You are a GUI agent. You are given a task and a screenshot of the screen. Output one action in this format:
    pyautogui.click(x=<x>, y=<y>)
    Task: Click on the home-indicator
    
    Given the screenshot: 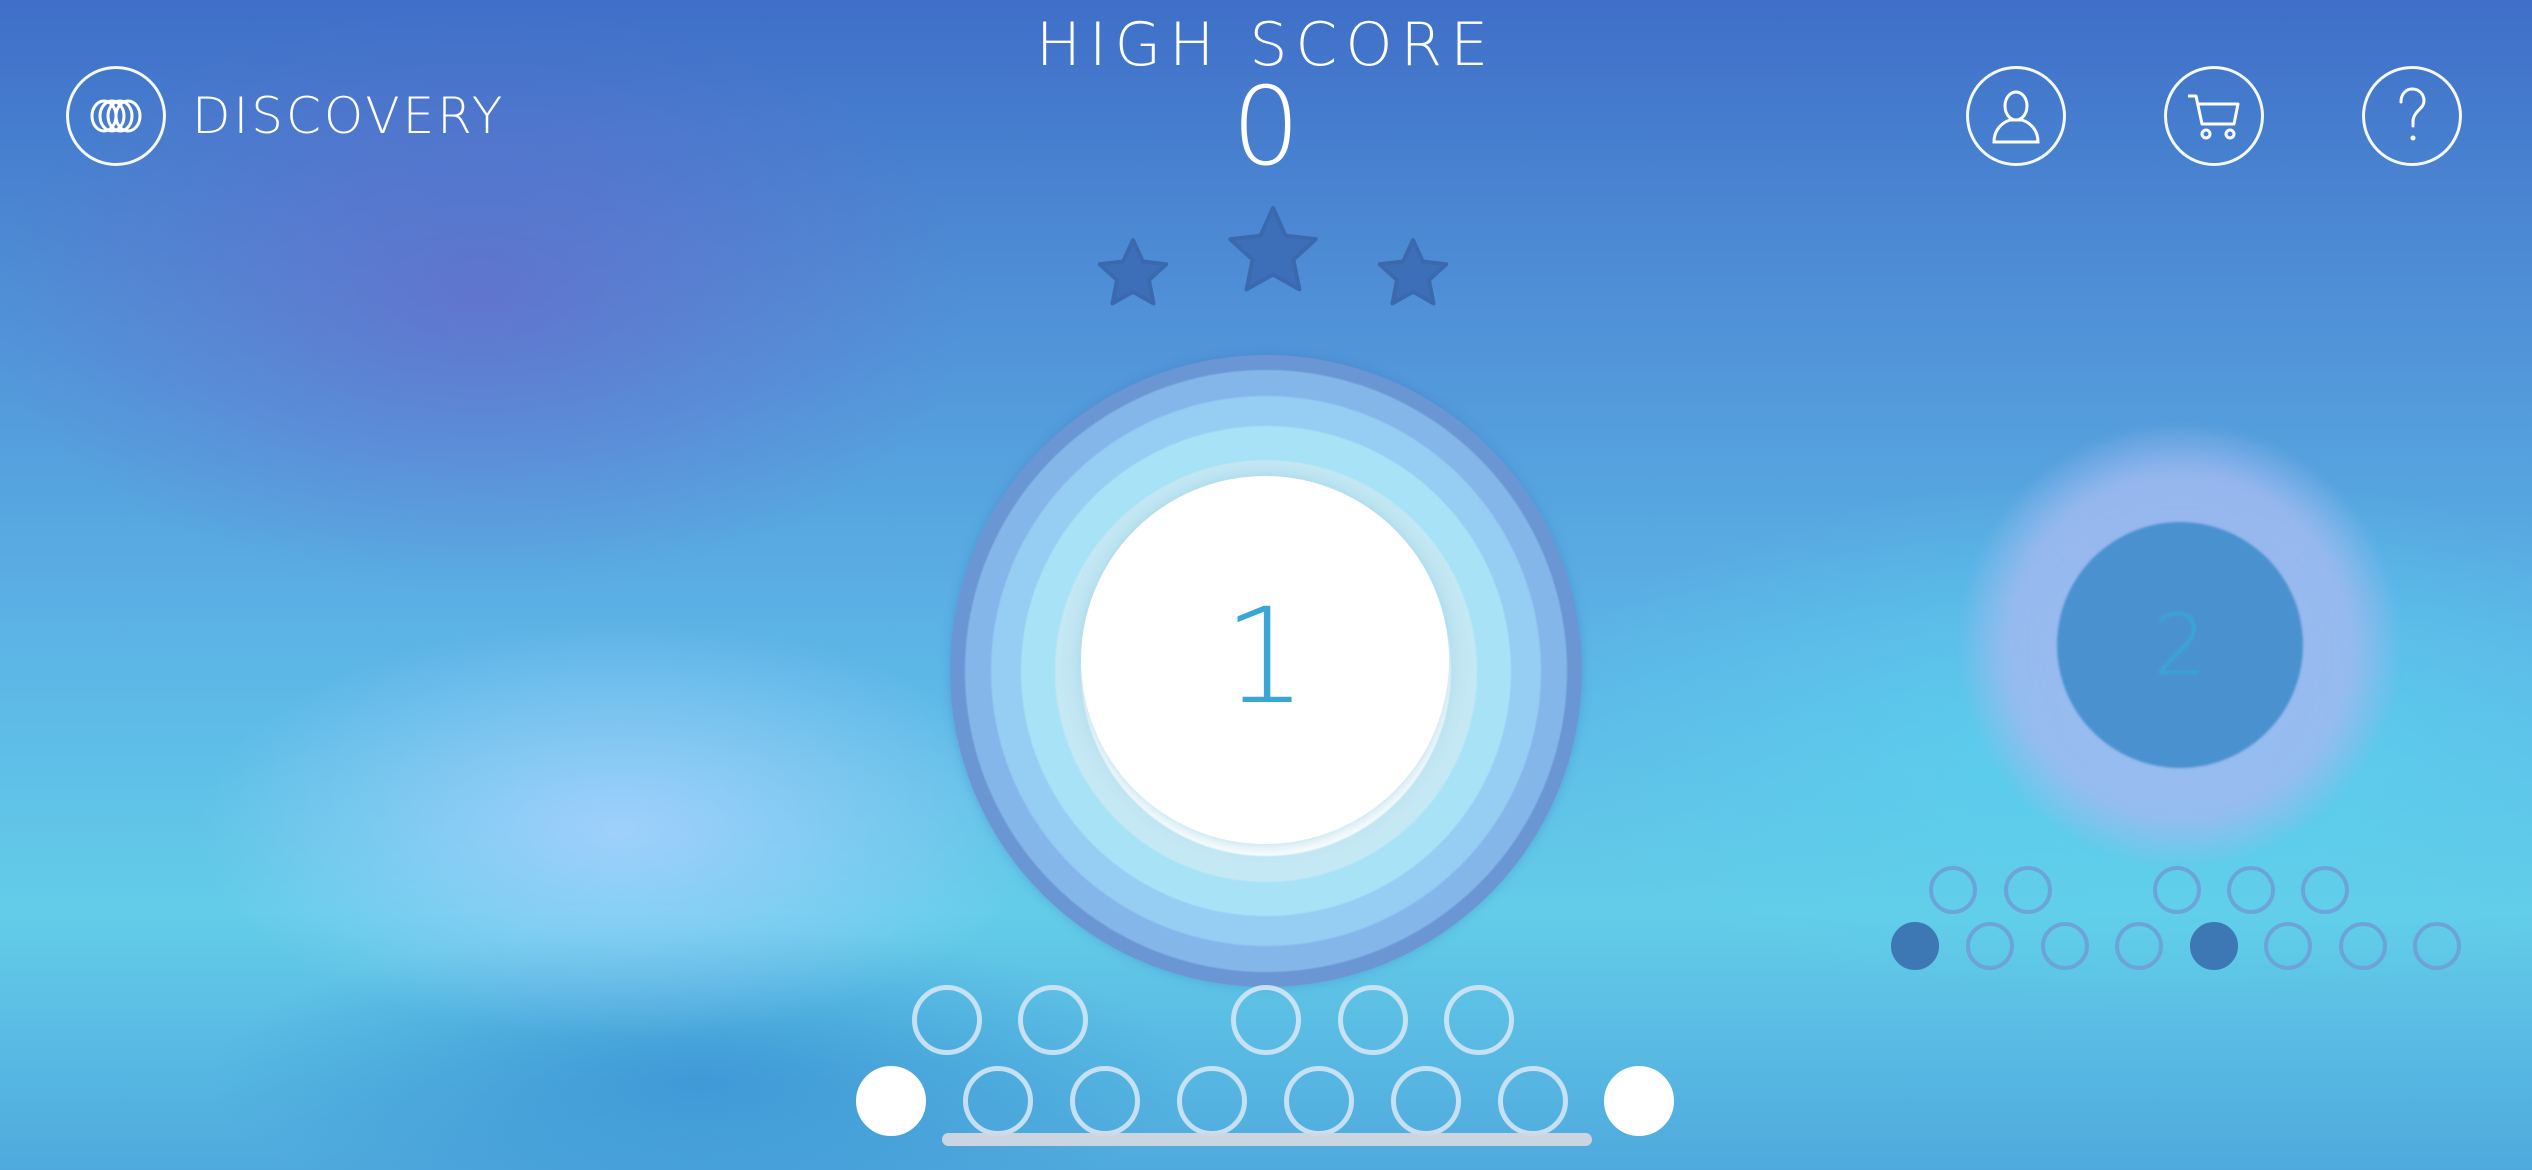 What is the action you would take?
    pyautogui.click(x=1267, y=1139)
    